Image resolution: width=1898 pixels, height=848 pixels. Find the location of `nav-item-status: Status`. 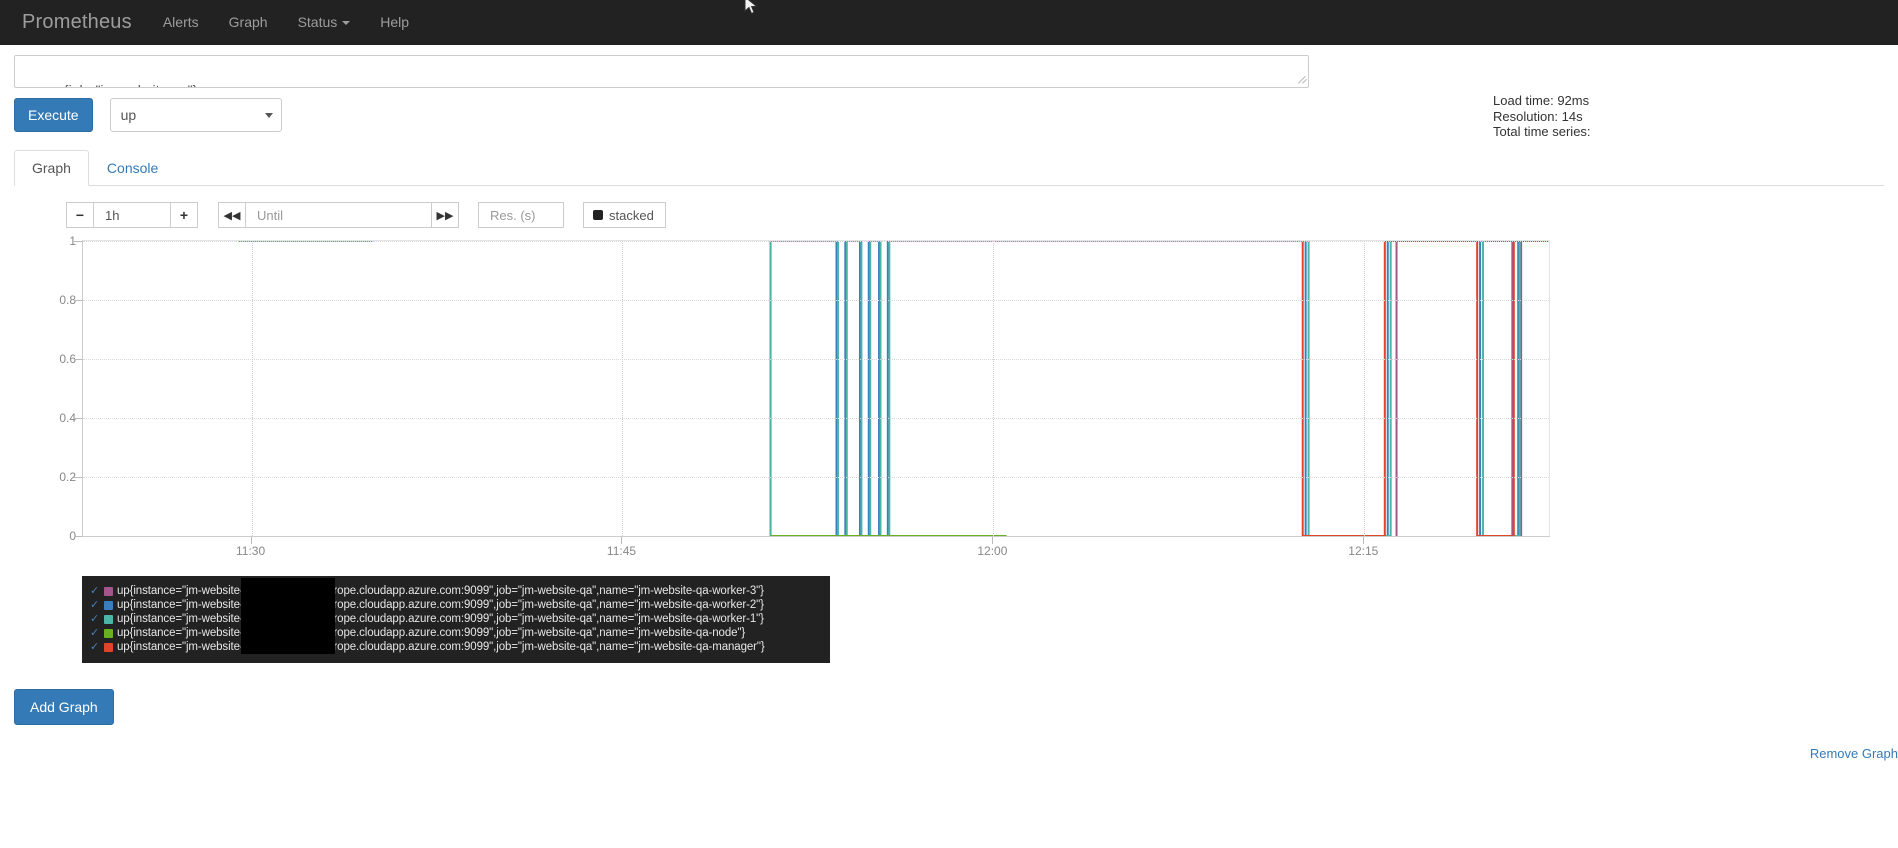

nav-item-status: Status is located at coordinates (324, 22).